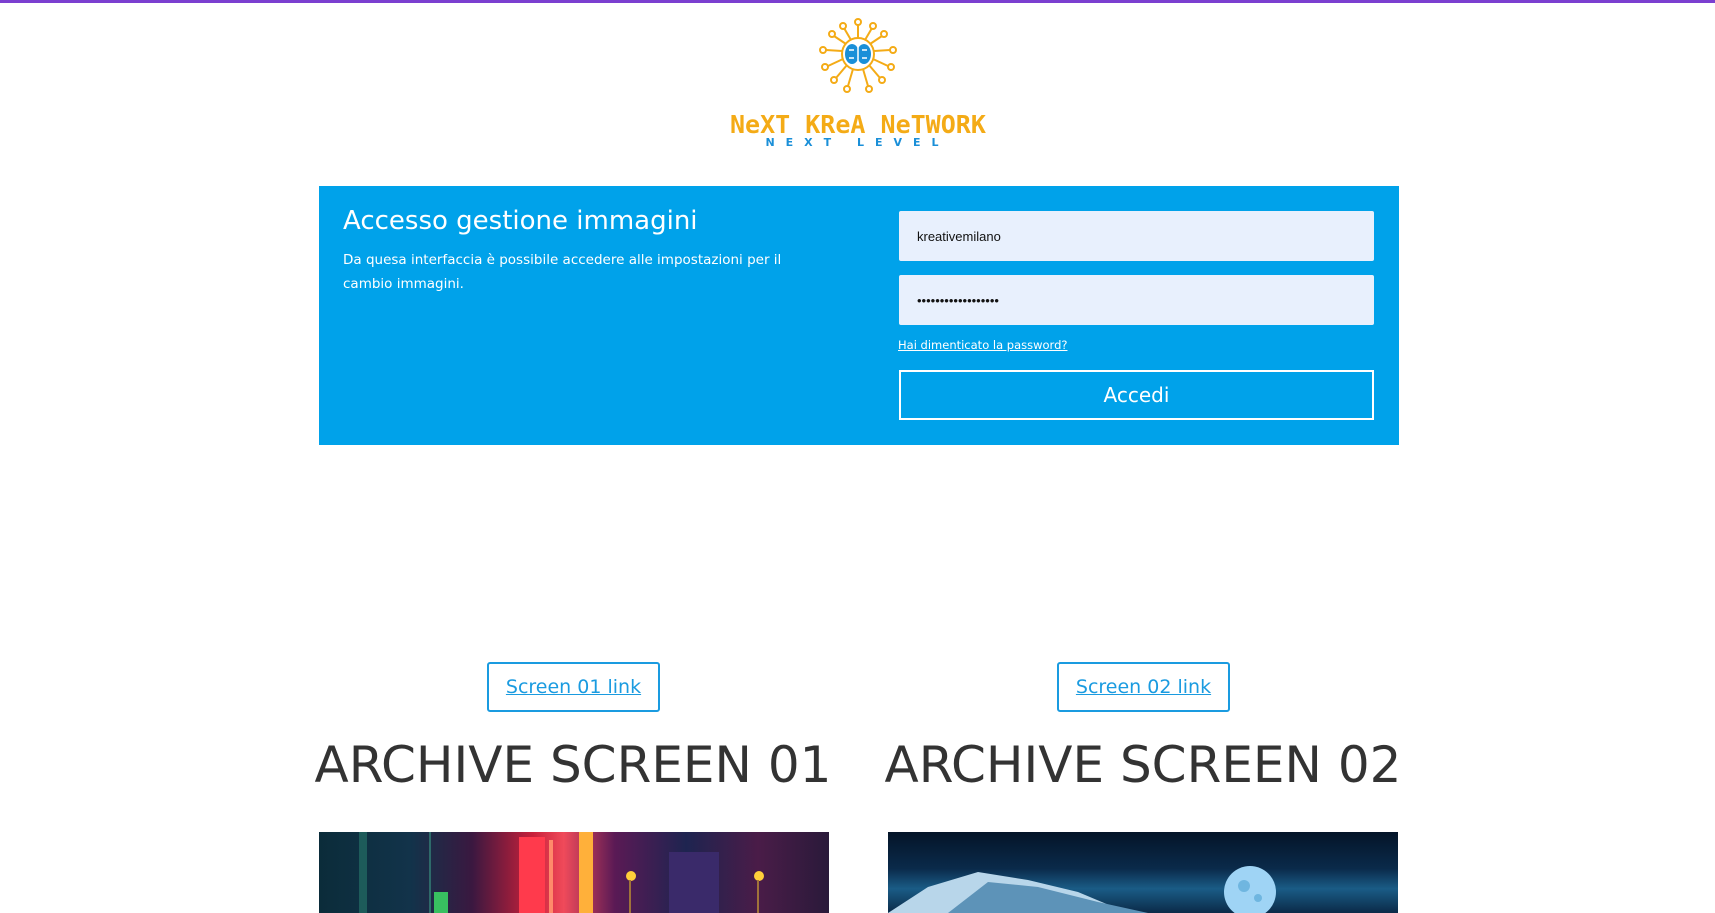 The height and width of the screenshot is (913, 1715). Describe the element at coordinates (858, 55) in the screenshot. I see `brain-circuit-icon` at that location.